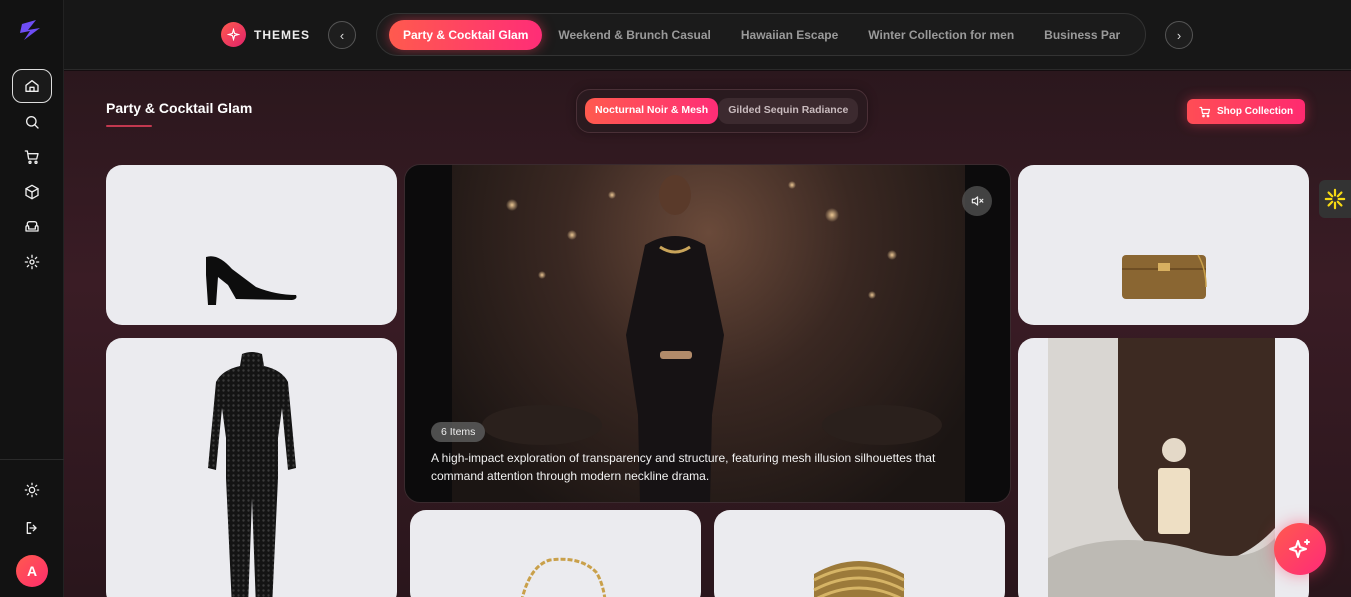 This screenshot has height=597, width=1351. I want to click on themes-prev-button: ‹, so click(342, 35).